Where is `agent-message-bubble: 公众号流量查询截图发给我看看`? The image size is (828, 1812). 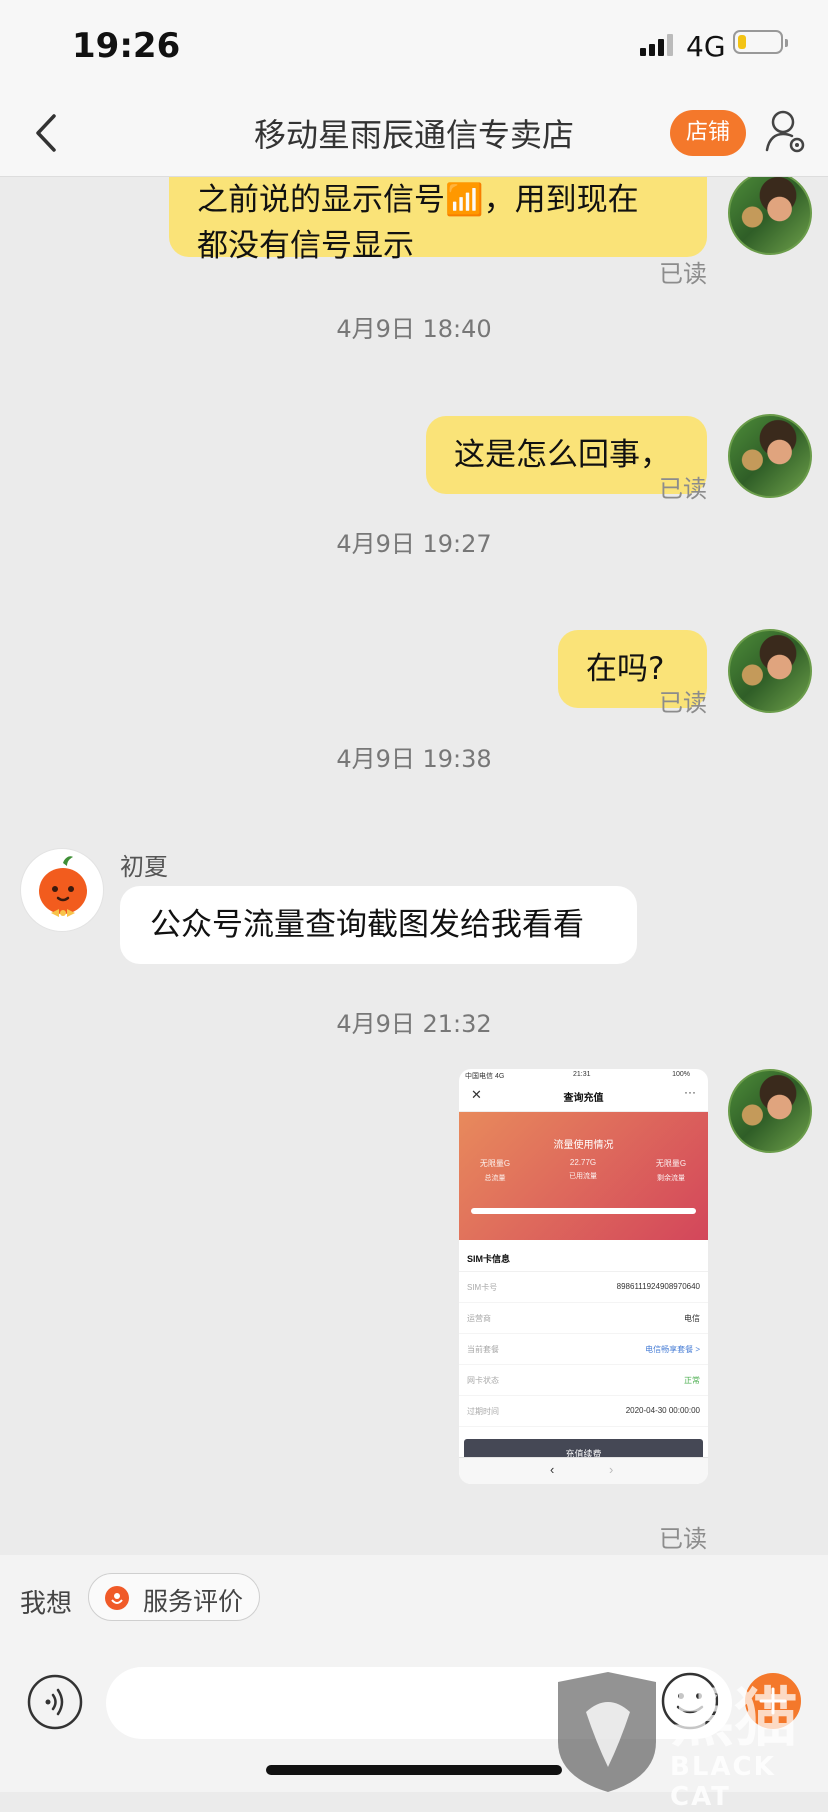 agent-message-bubble: 公众号流量查询截图发给我看看 is located at coordinates (378, 925).